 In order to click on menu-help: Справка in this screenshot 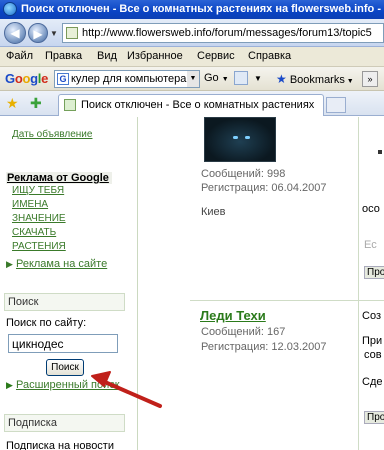, I will do `click(269, 56)`.